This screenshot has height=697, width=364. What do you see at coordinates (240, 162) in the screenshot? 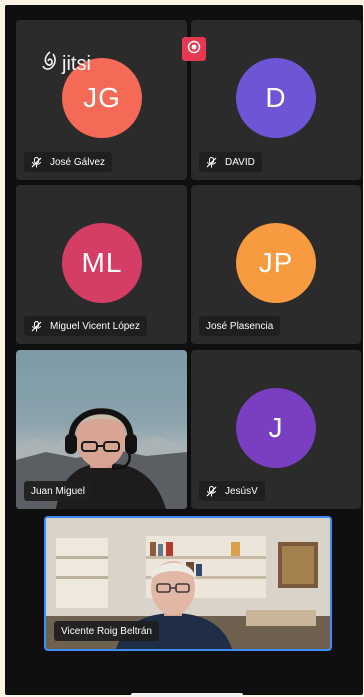
I see `participant-name: DAVID` at bounding box center [240, 162].